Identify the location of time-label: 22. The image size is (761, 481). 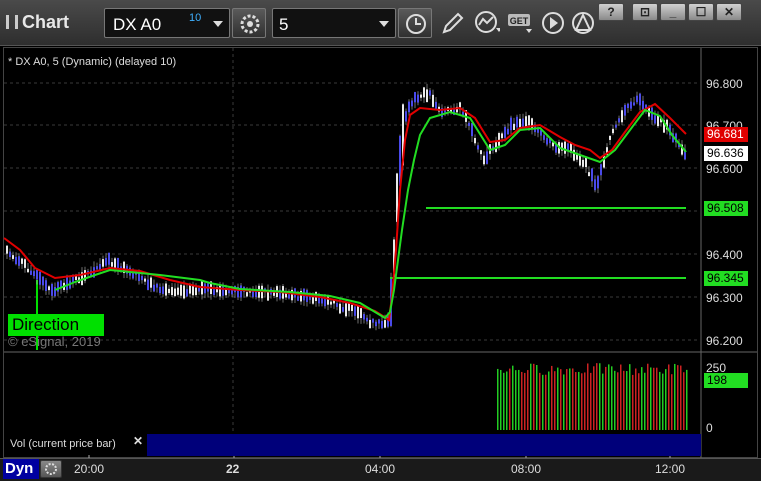
(233, 469).